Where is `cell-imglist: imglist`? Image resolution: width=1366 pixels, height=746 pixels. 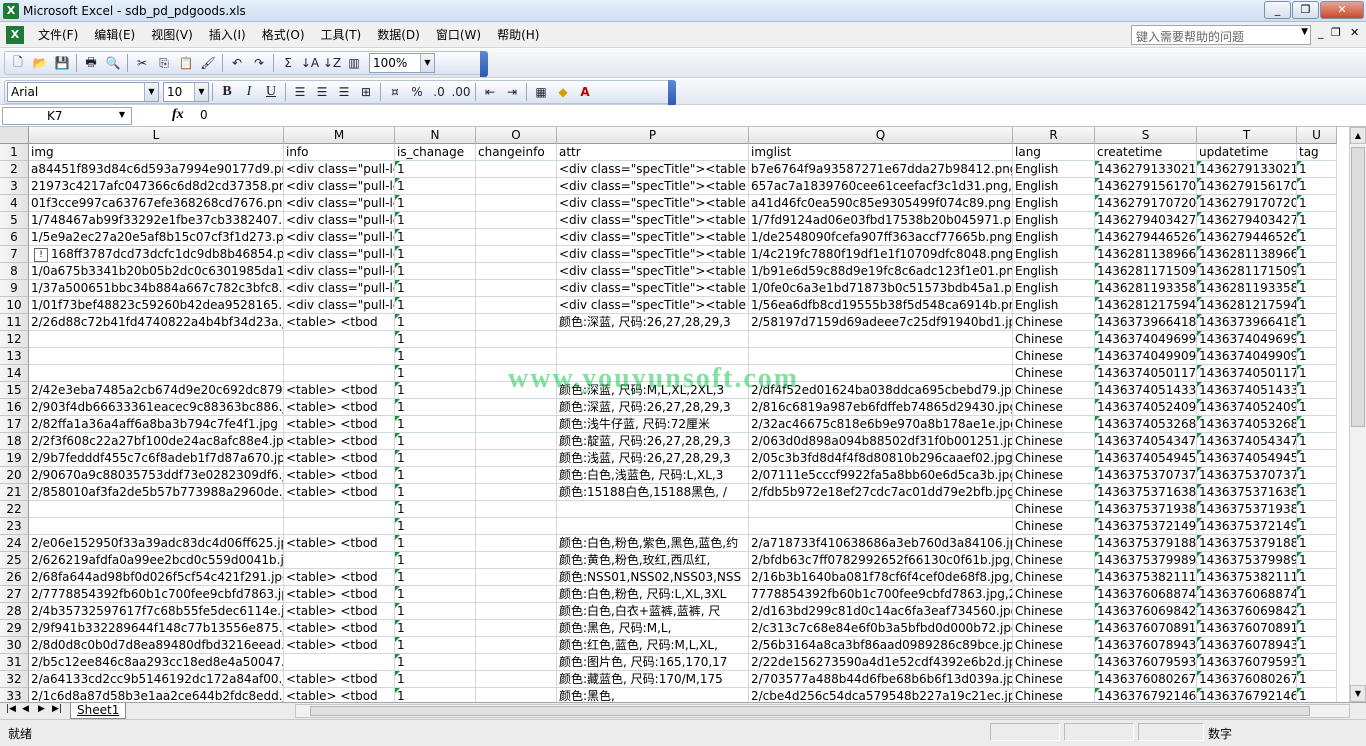
cell-imglist: imglist is located at coordinates (881, 152).